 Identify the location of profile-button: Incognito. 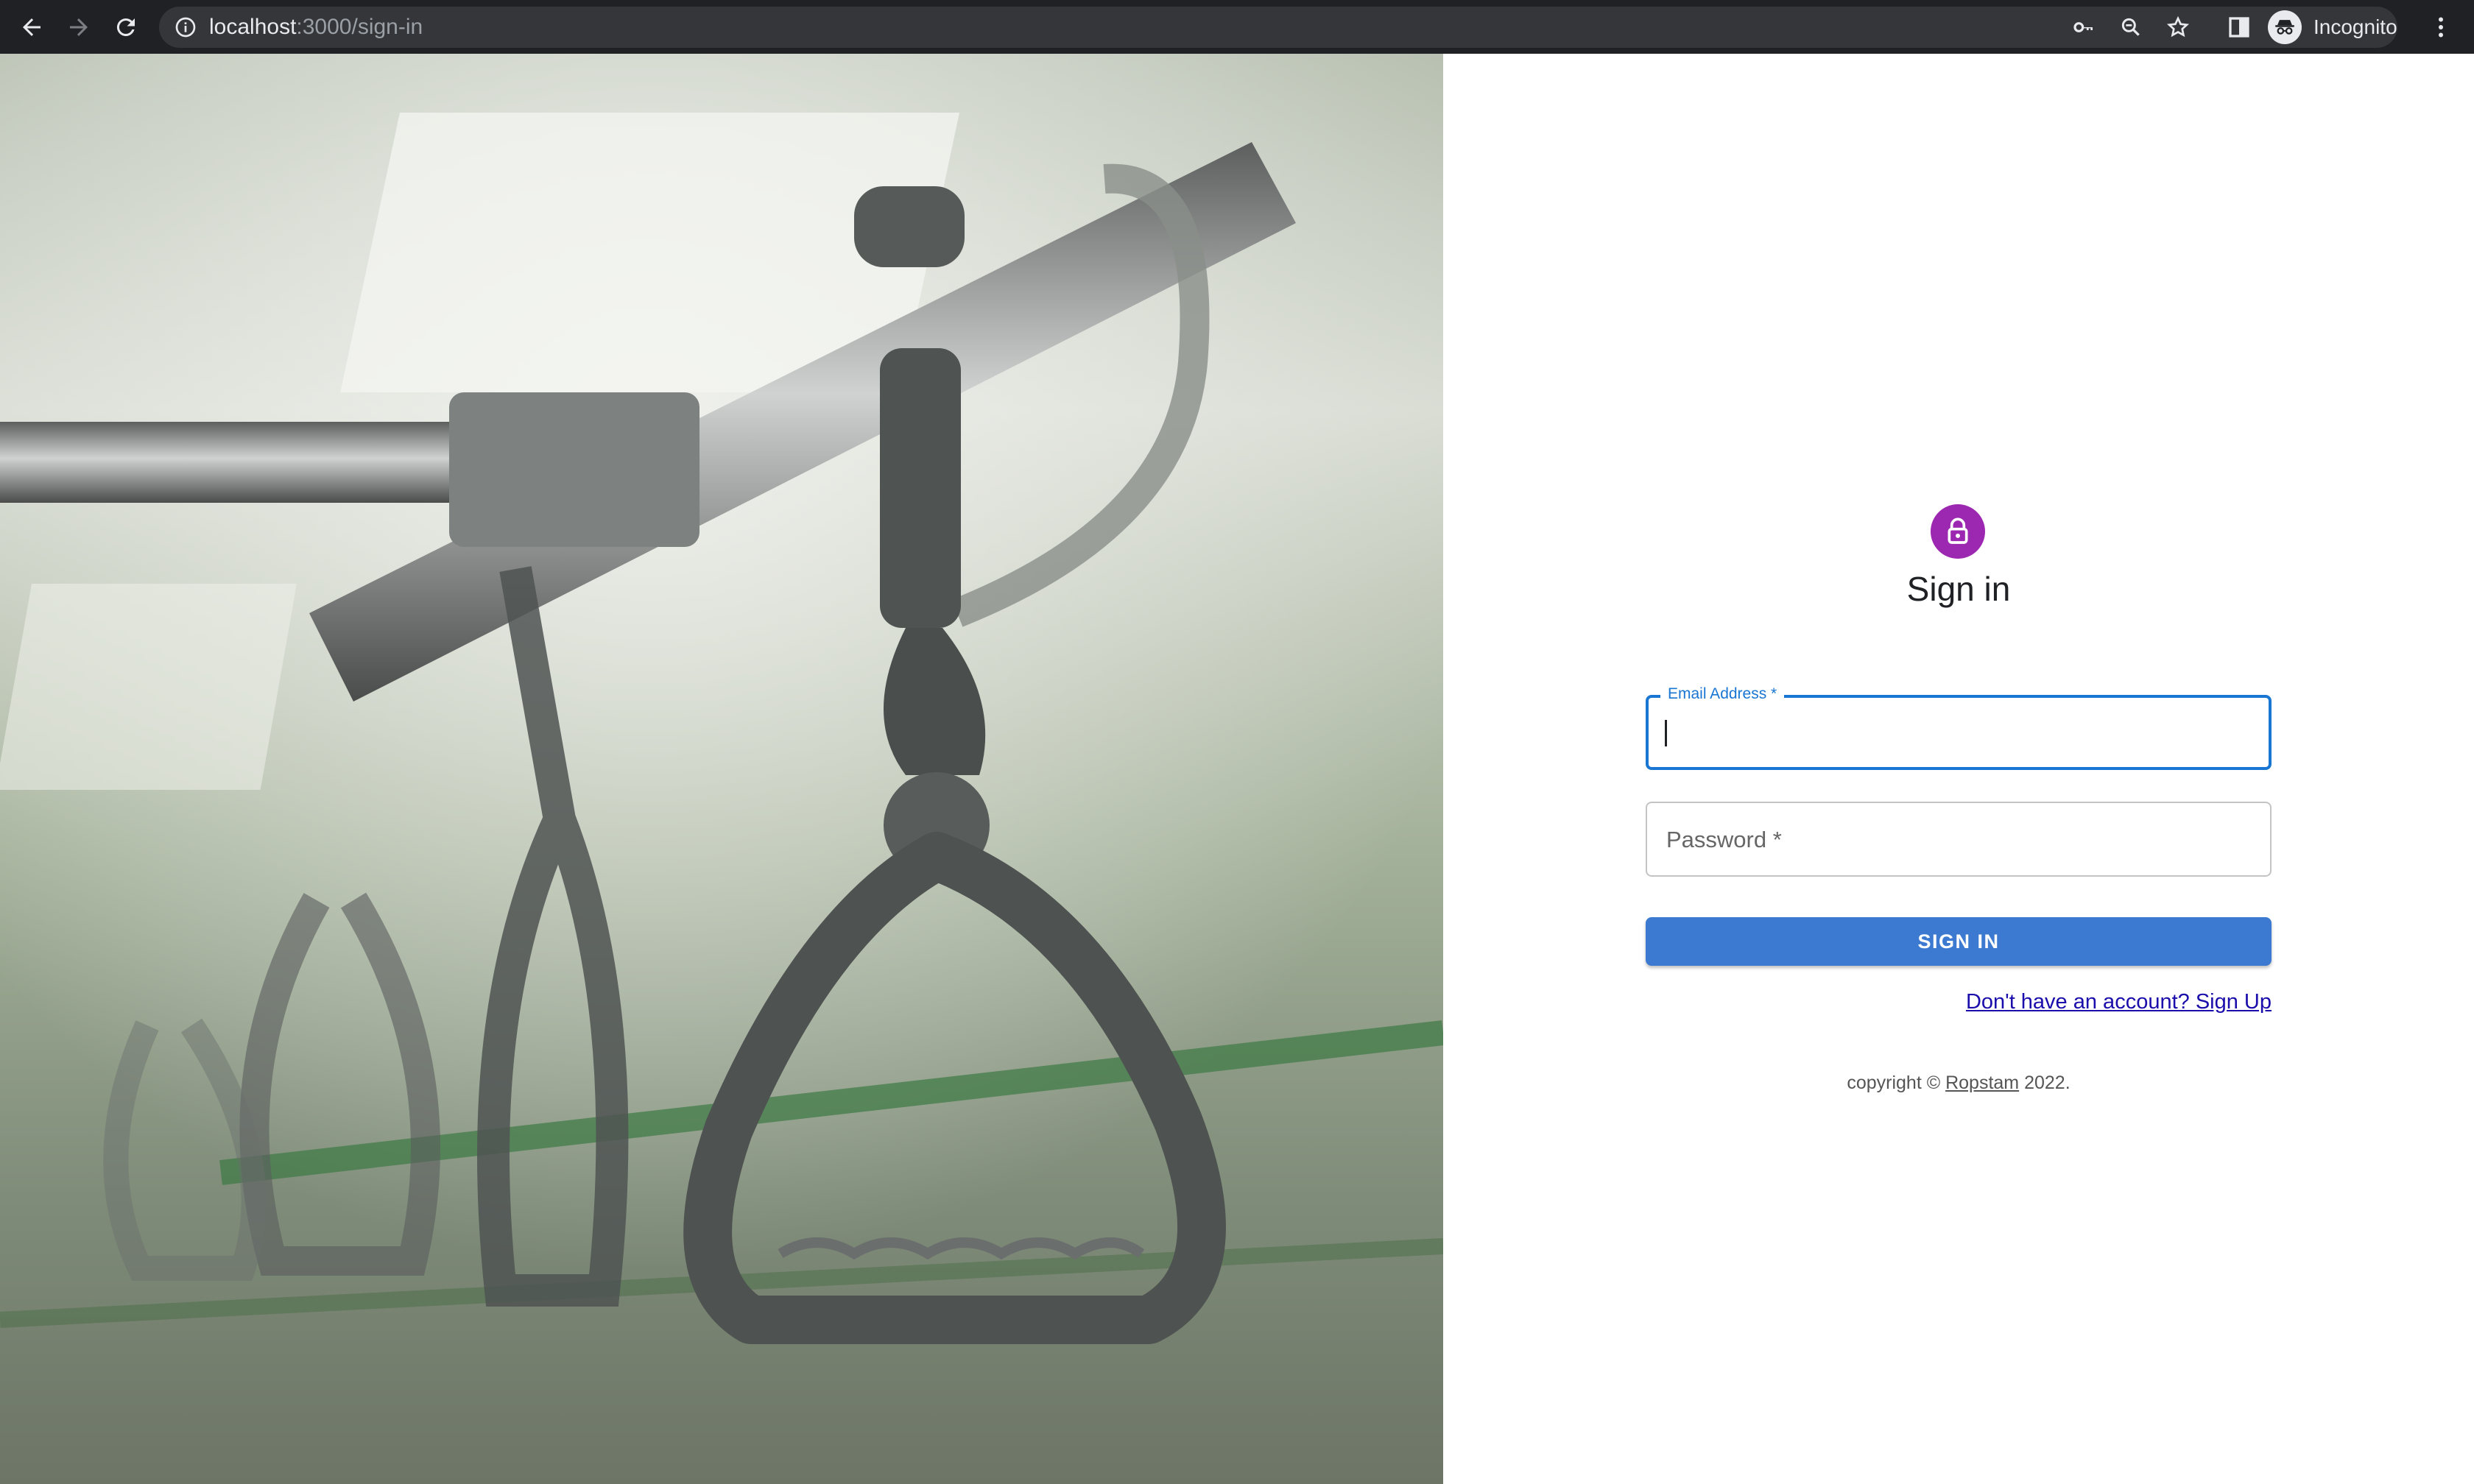
(2332, 27).